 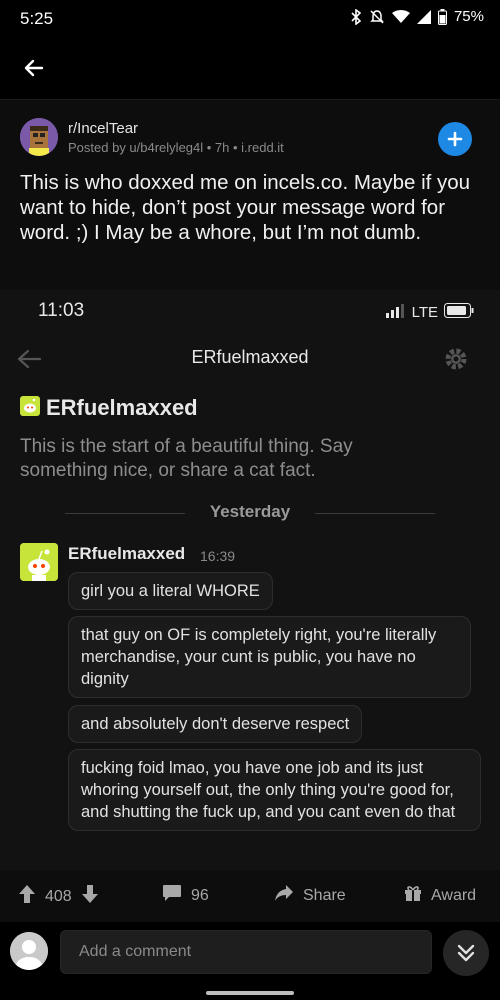 I want to click on comments-button: 96, so click(x=185, y=895).